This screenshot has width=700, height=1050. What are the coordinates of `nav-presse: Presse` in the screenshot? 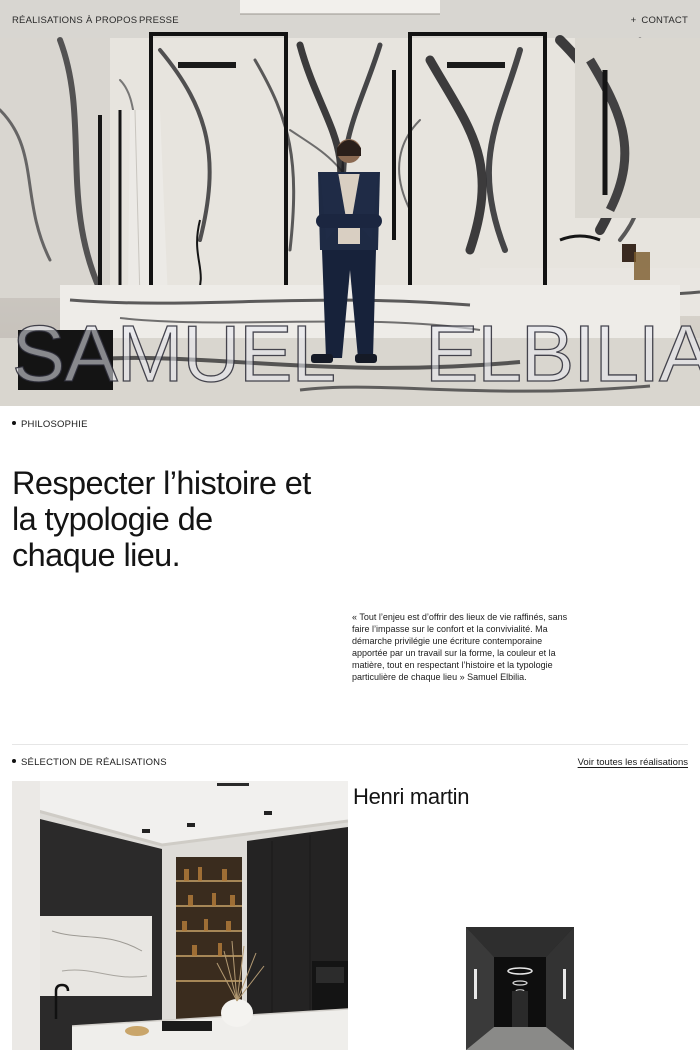 It's located at (159, 20).